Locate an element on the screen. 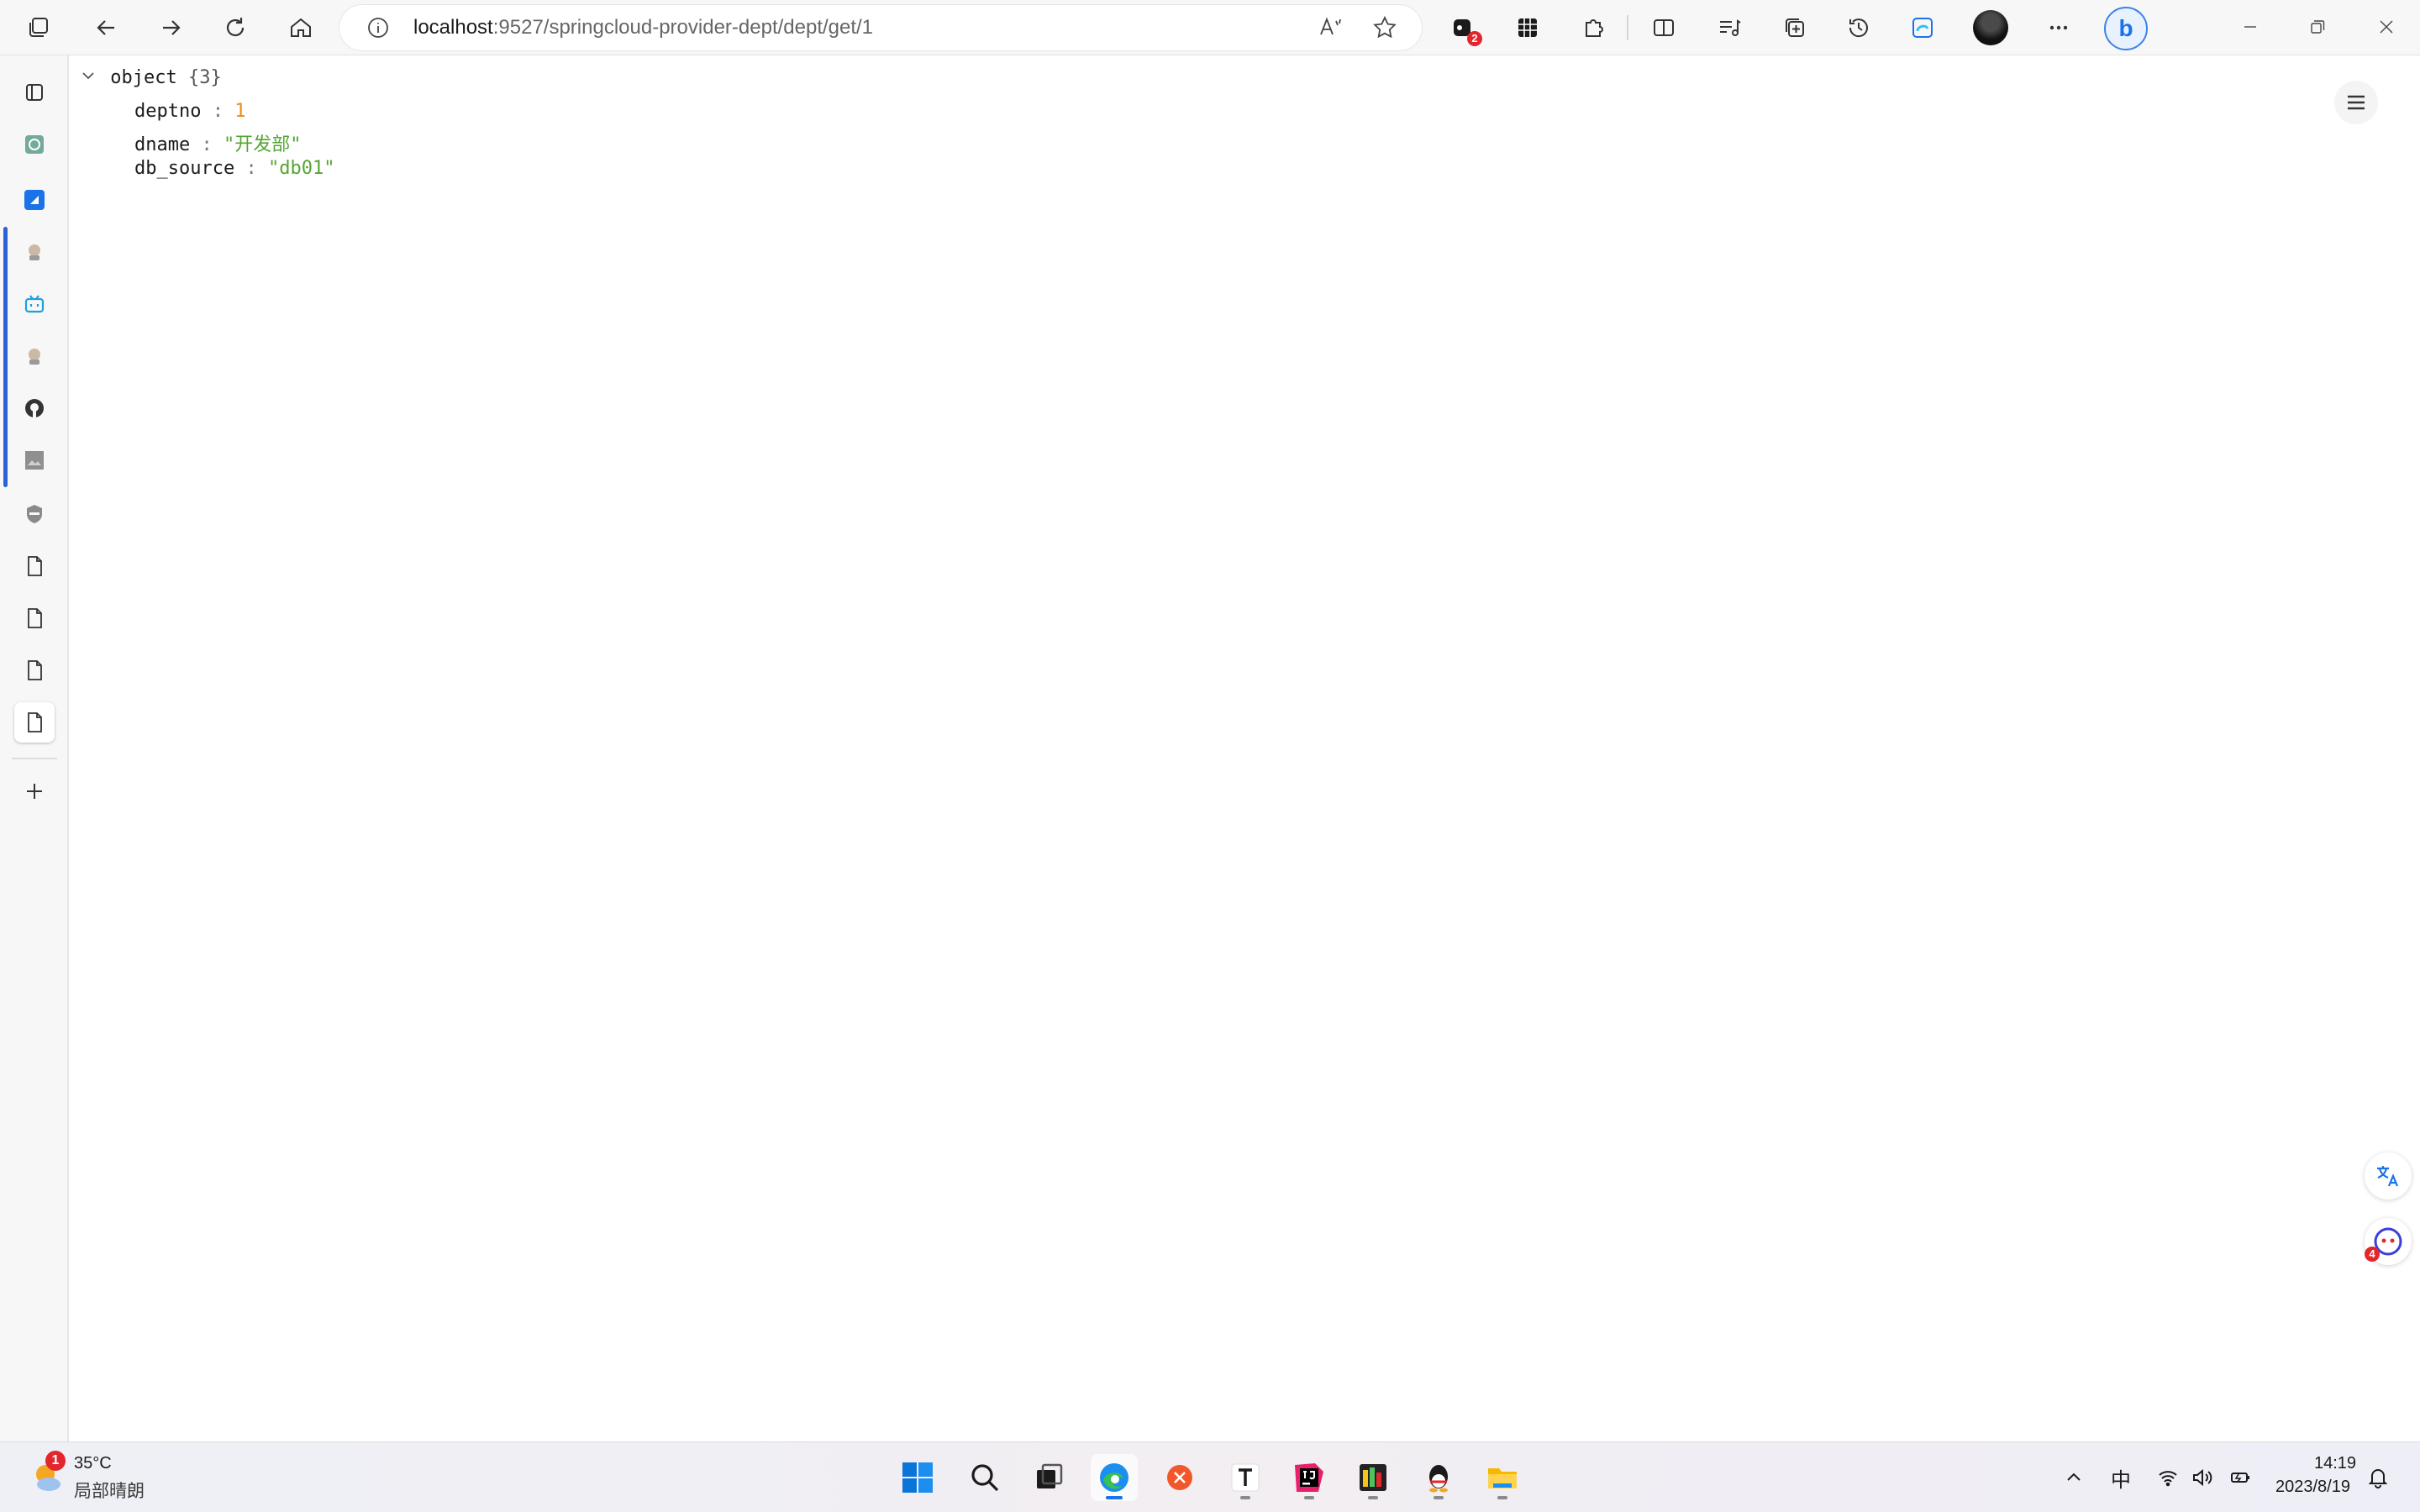 The image size is (2420, 1512). weather-badge: 1 is located at coordinates (55, 1461).